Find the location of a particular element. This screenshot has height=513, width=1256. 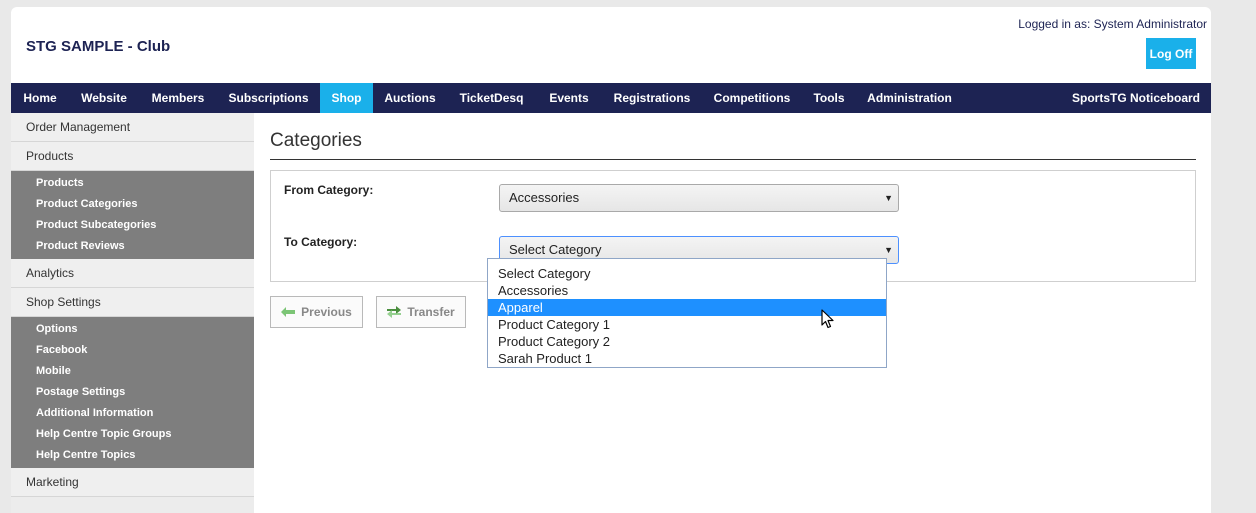

page-title: Categories is located at coordinates (316, 140).